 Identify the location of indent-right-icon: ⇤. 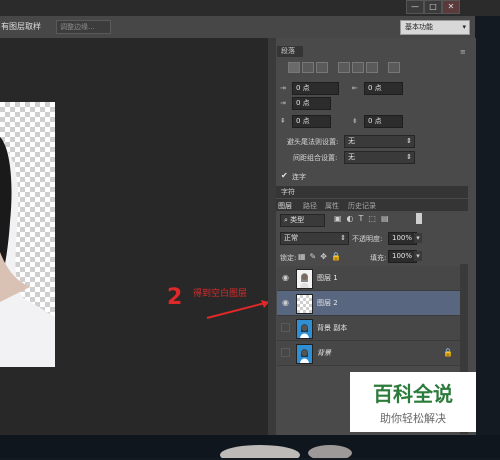
(355, 88).